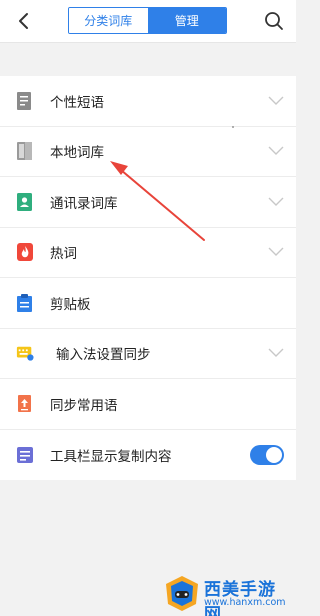 The image size is (320, 616). What do you see at coordinates (24, 201) in the screenshot?
I see `contacts-book-icon` at bounding box center [24, 201].